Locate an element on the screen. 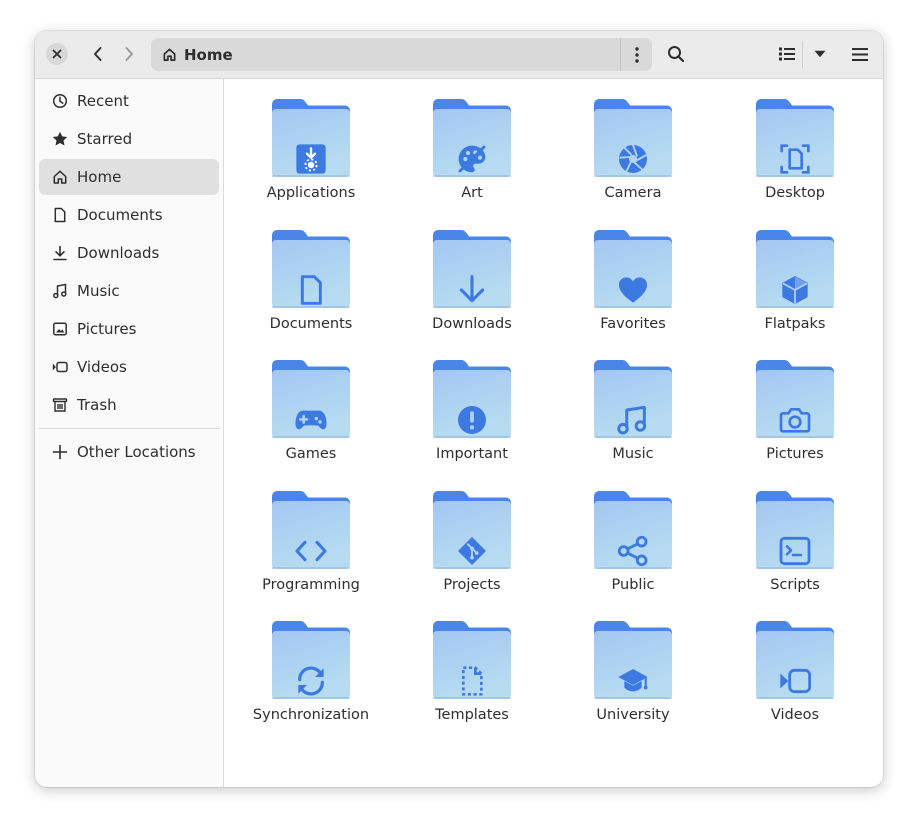  folder-label: Camera is located at coordinates (633, 193).